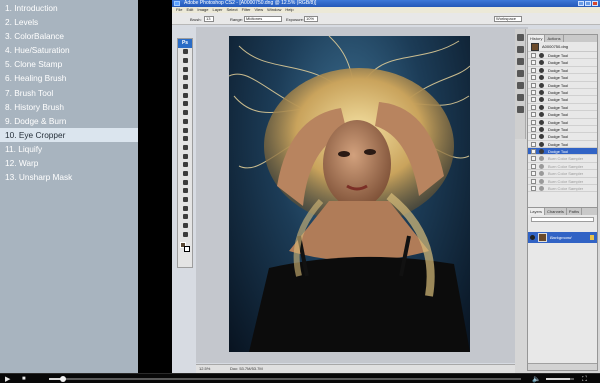 This screenshot has width=600, height=383. I want to click on layer-row: Background, so click(562, 237).